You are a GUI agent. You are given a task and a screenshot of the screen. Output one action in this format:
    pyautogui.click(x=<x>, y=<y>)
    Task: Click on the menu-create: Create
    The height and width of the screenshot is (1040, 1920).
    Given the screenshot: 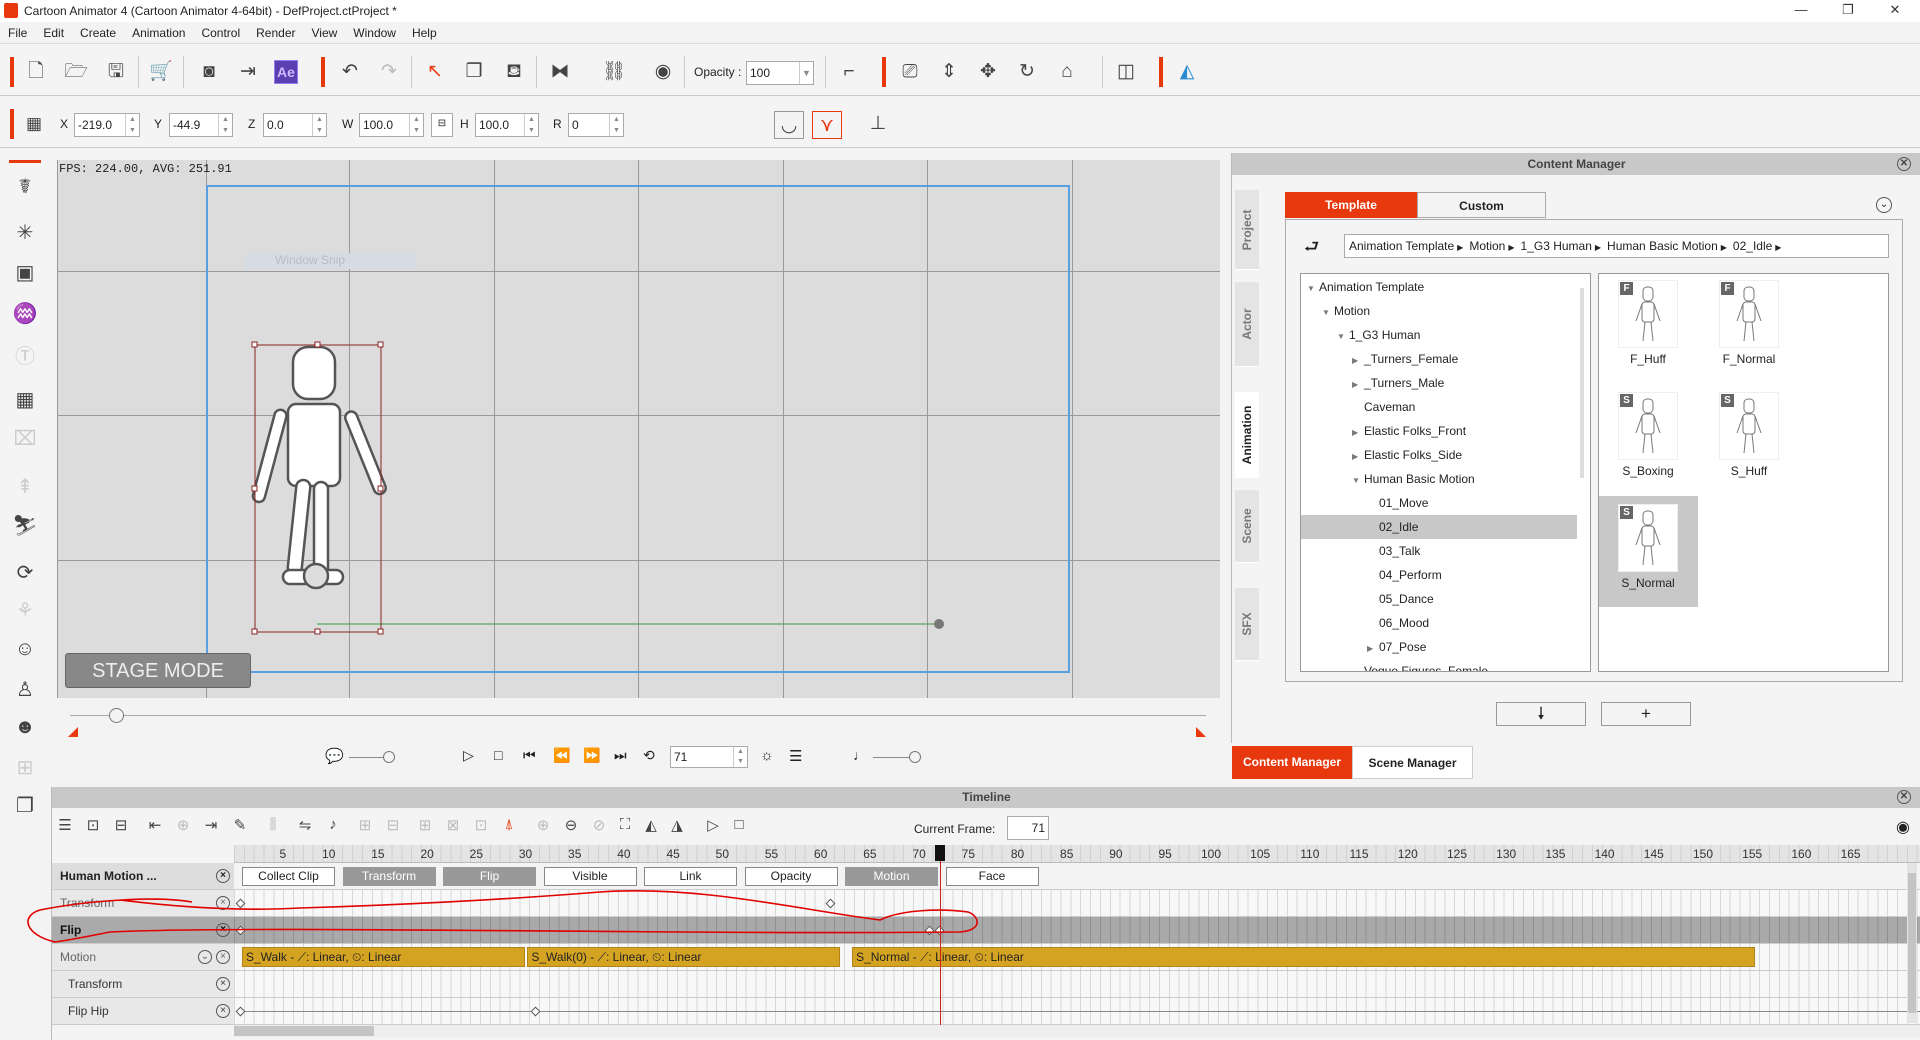 What is the action you would take?
    pyautogui.click(x=98, y=31)
    